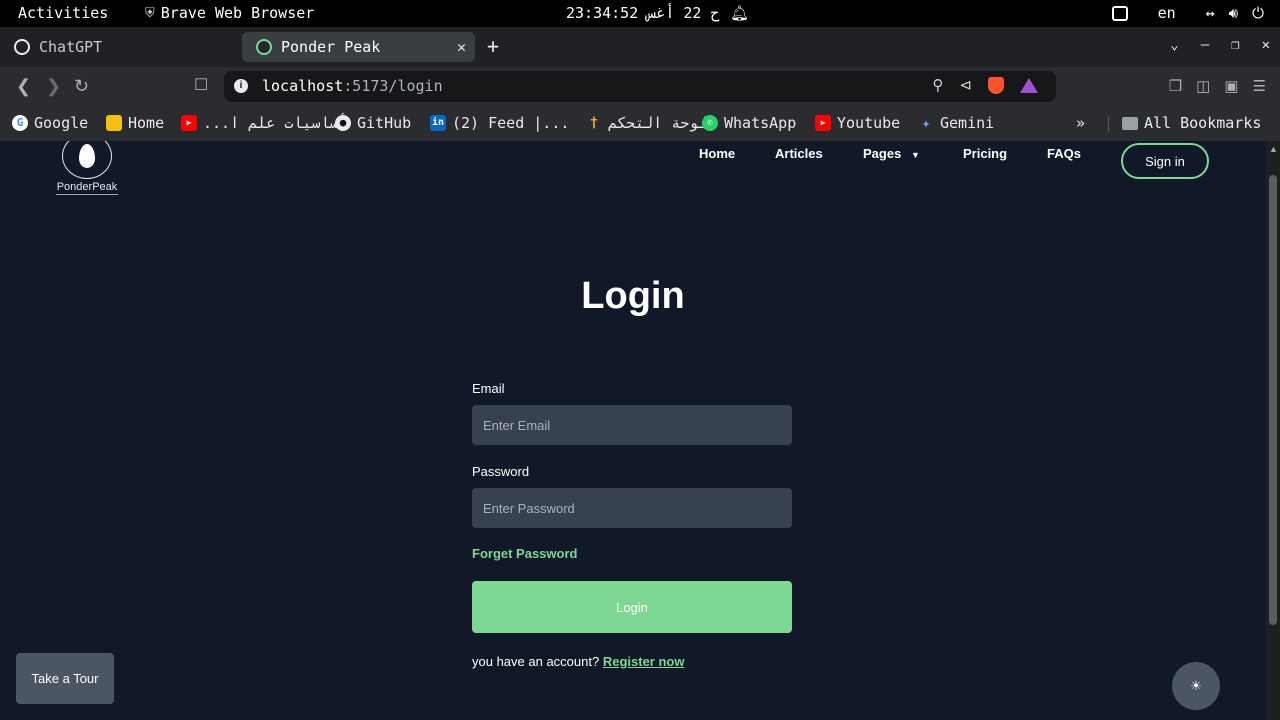 This screenshot has width=1280, height=720. Describe the element at coordinates (632, 508) in the screenshot. I see `password-field` at that location.